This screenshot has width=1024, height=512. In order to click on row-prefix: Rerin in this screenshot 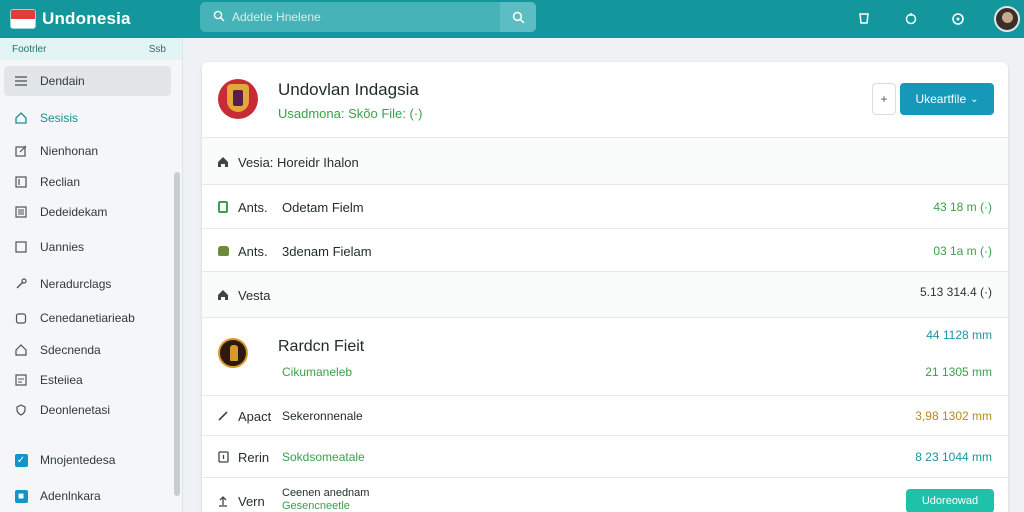, I will do `click(254, 457)`.